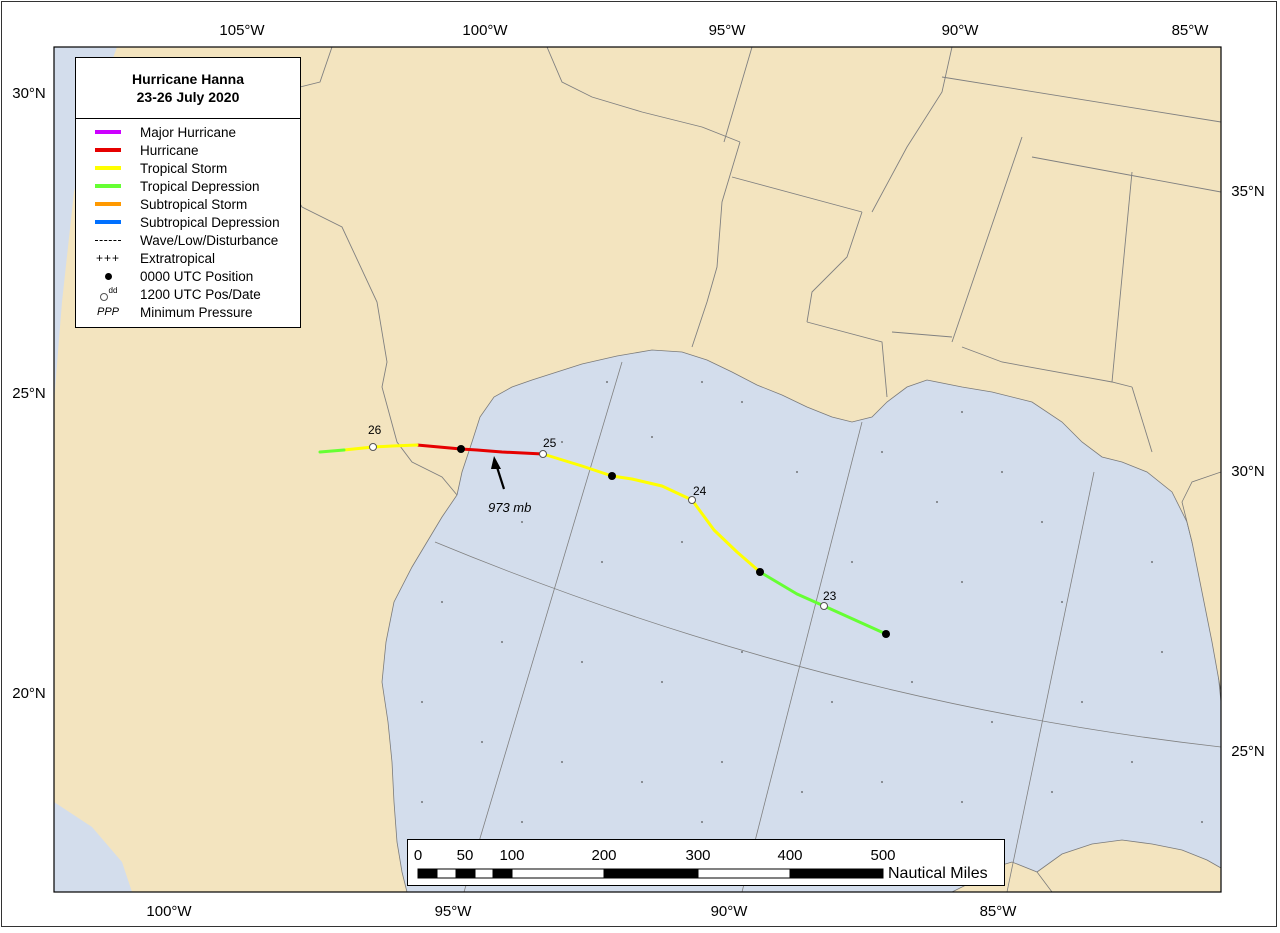 This screenshot has height=933, width=1280. I want to click on legend-symbol: +++, so click(108, 258).